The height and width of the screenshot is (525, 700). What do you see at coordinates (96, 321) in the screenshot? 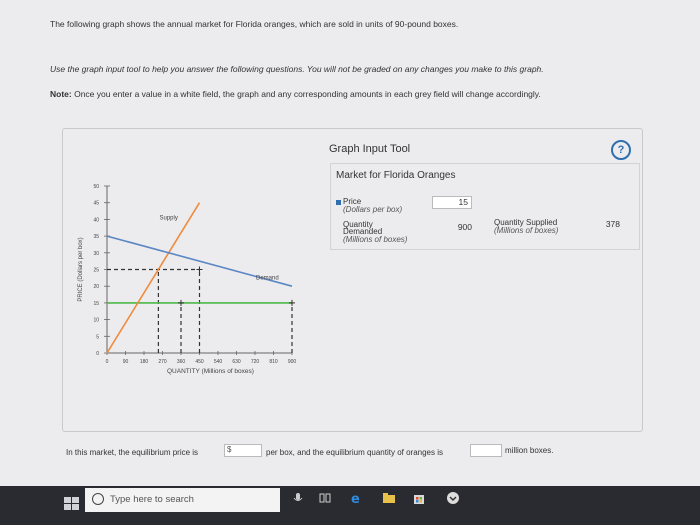
I see `y-tick-label: 10` at bounding box center [96, 321].